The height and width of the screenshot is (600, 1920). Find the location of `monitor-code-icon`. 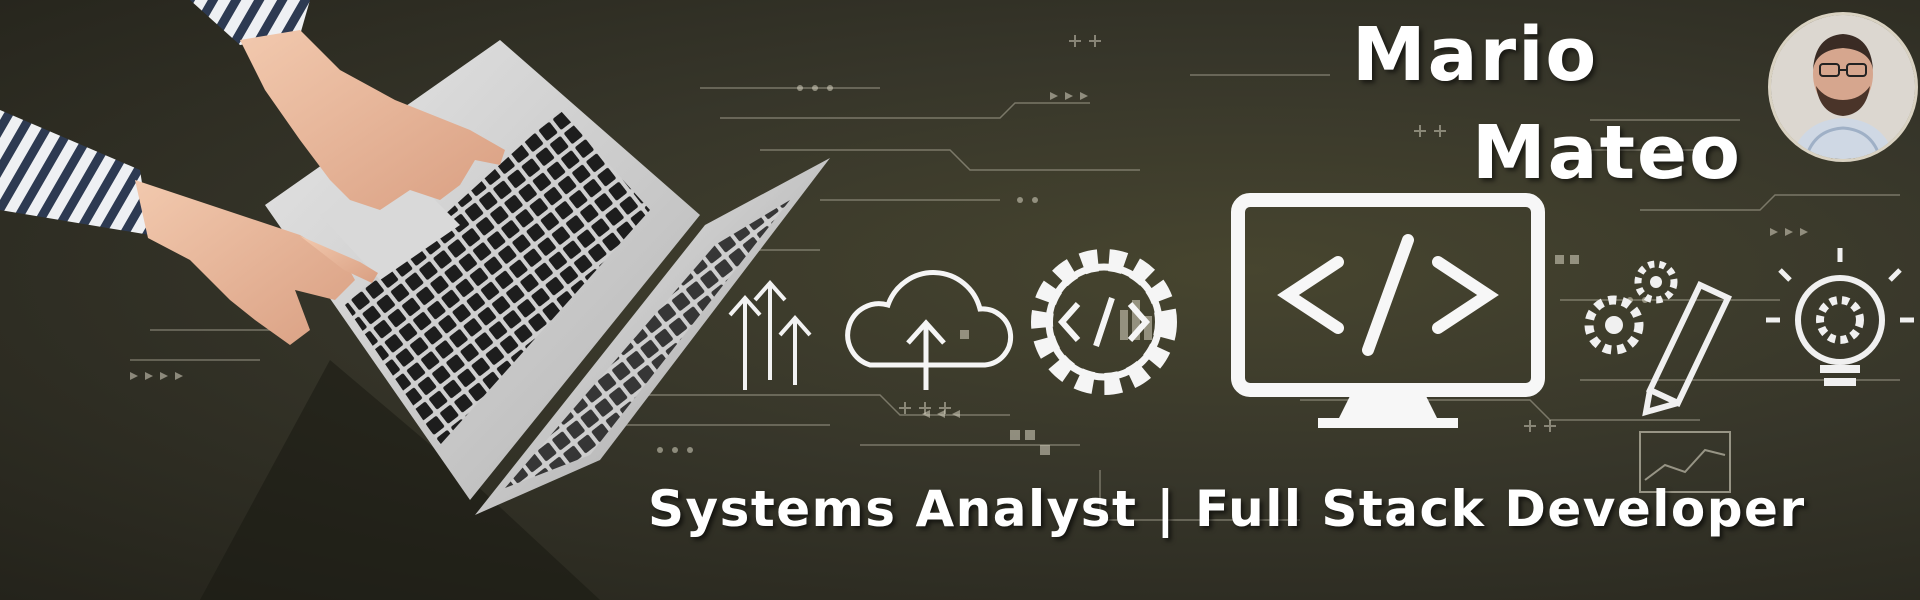

monitor-code-icon is located at coordinates (1388, 310).